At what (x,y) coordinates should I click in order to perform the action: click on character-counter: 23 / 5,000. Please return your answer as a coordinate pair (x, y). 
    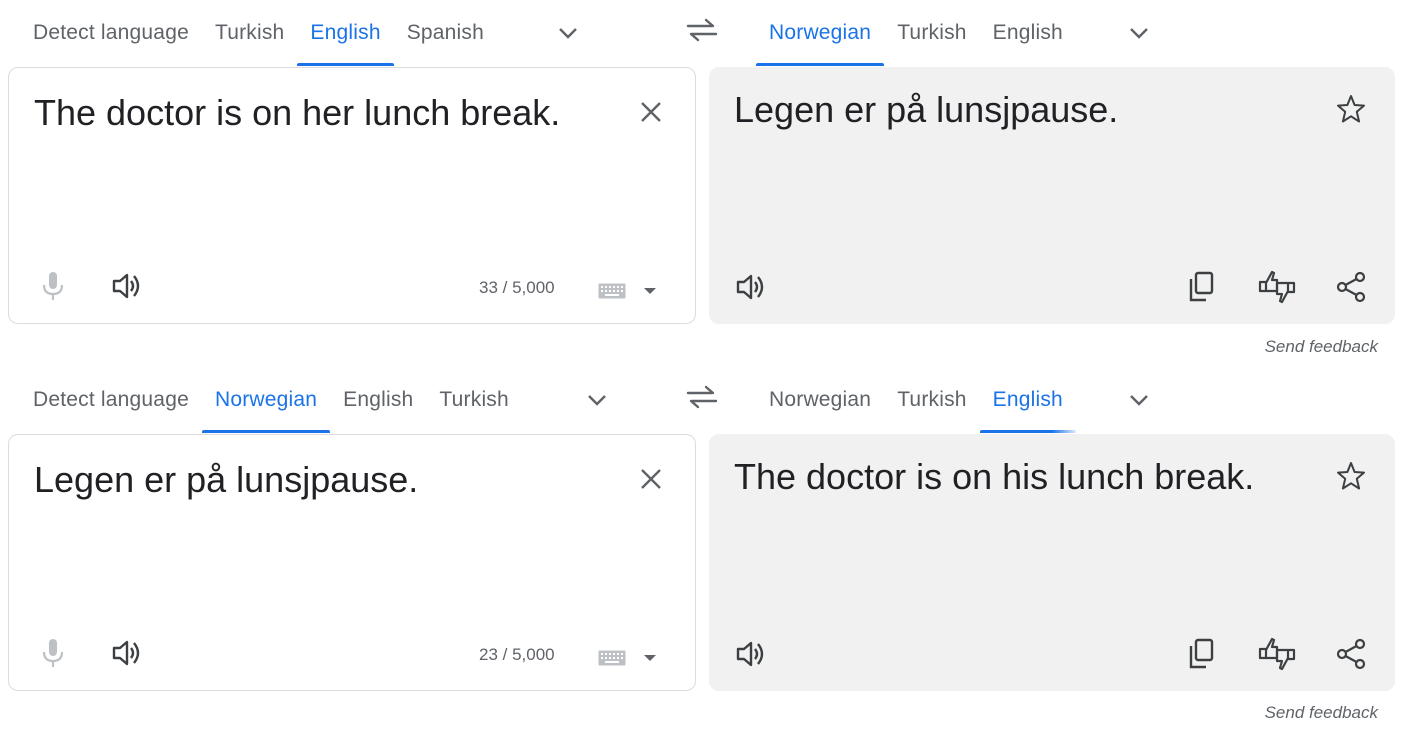
    Looking at the image, I should click on (517, 654).